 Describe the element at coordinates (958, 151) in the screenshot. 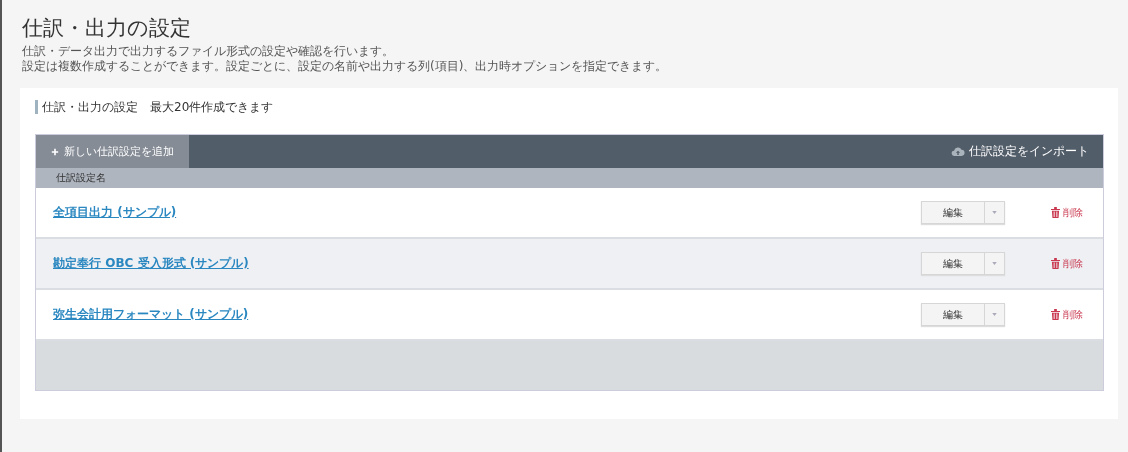

I see `cloud-upload-icon` at that location.